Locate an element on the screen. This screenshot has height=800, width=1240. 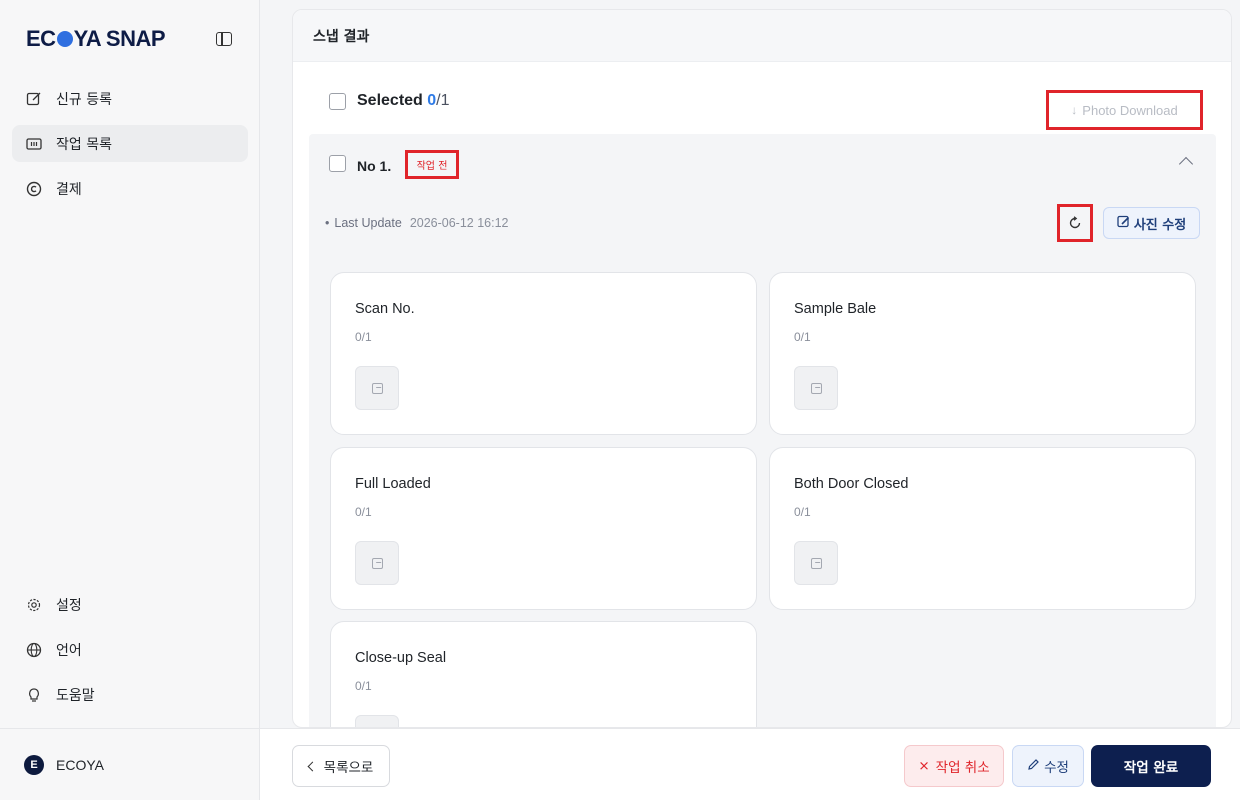
job-item-header: No 1. 작업 전 is located at coordinates (762, 164).